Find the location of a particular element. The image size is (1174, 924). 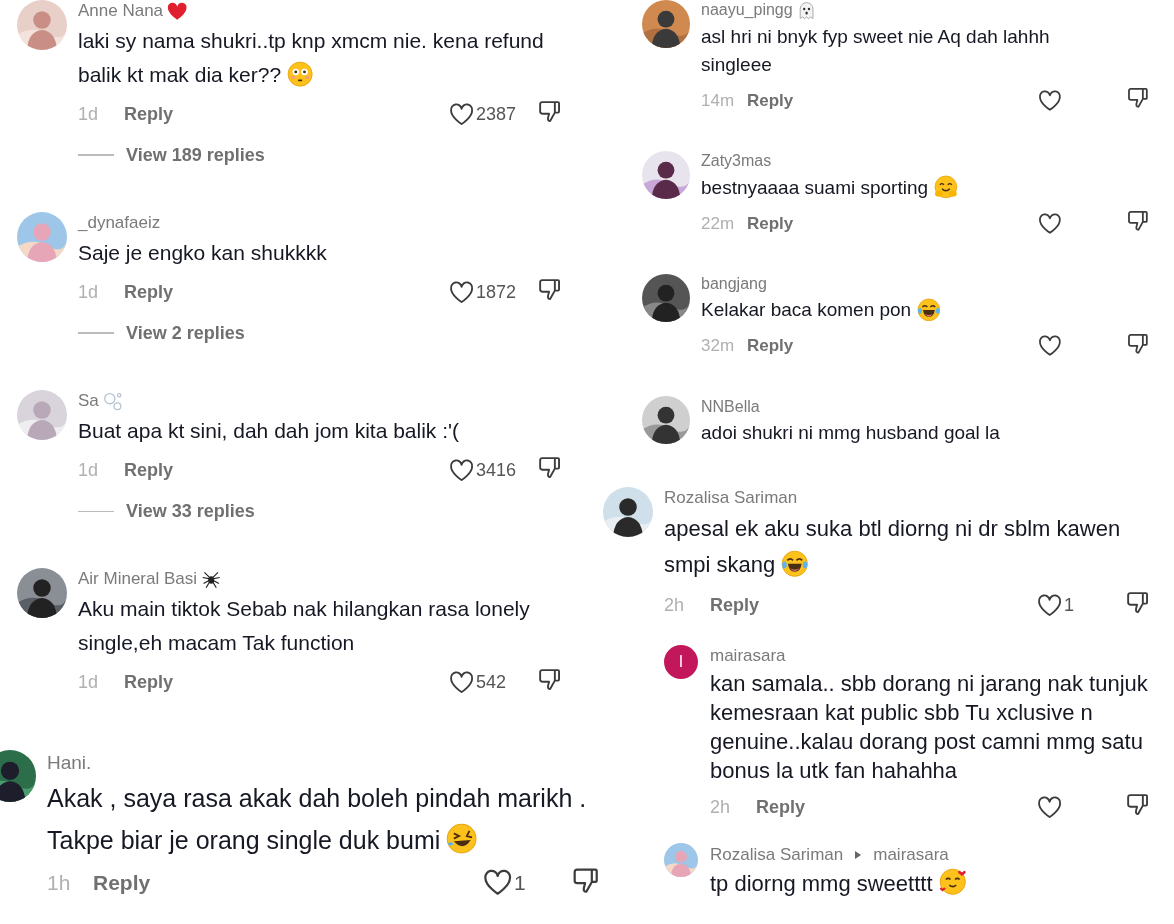

comment-text: asl hri ni bnyk fyp sweet nie Aq dah lahhh singleee is located at coordinates (876, 50).